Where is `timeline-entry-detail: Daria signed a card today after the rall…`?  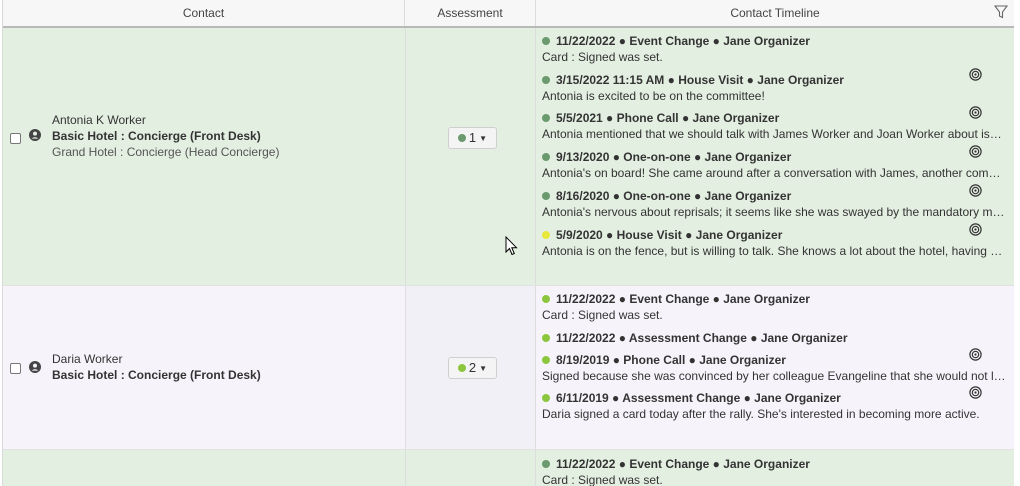 timeline-entry-detail: Daria signed a card today after the rall… is located at coordinates (761, 414).